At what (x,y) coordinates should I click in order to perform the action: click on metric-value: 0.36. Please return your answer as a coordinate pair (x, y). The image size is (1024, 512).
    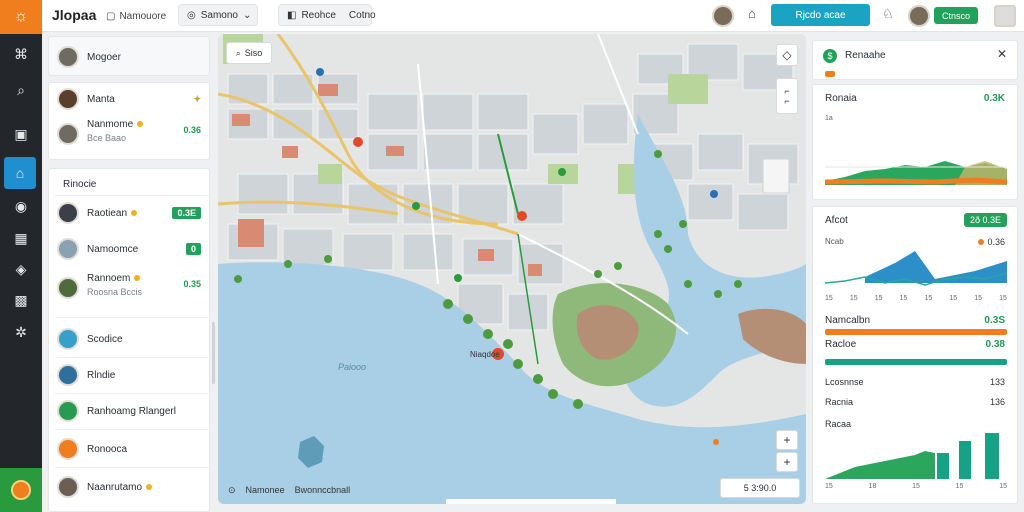
    Looking at the image, I should click on (991, 242).